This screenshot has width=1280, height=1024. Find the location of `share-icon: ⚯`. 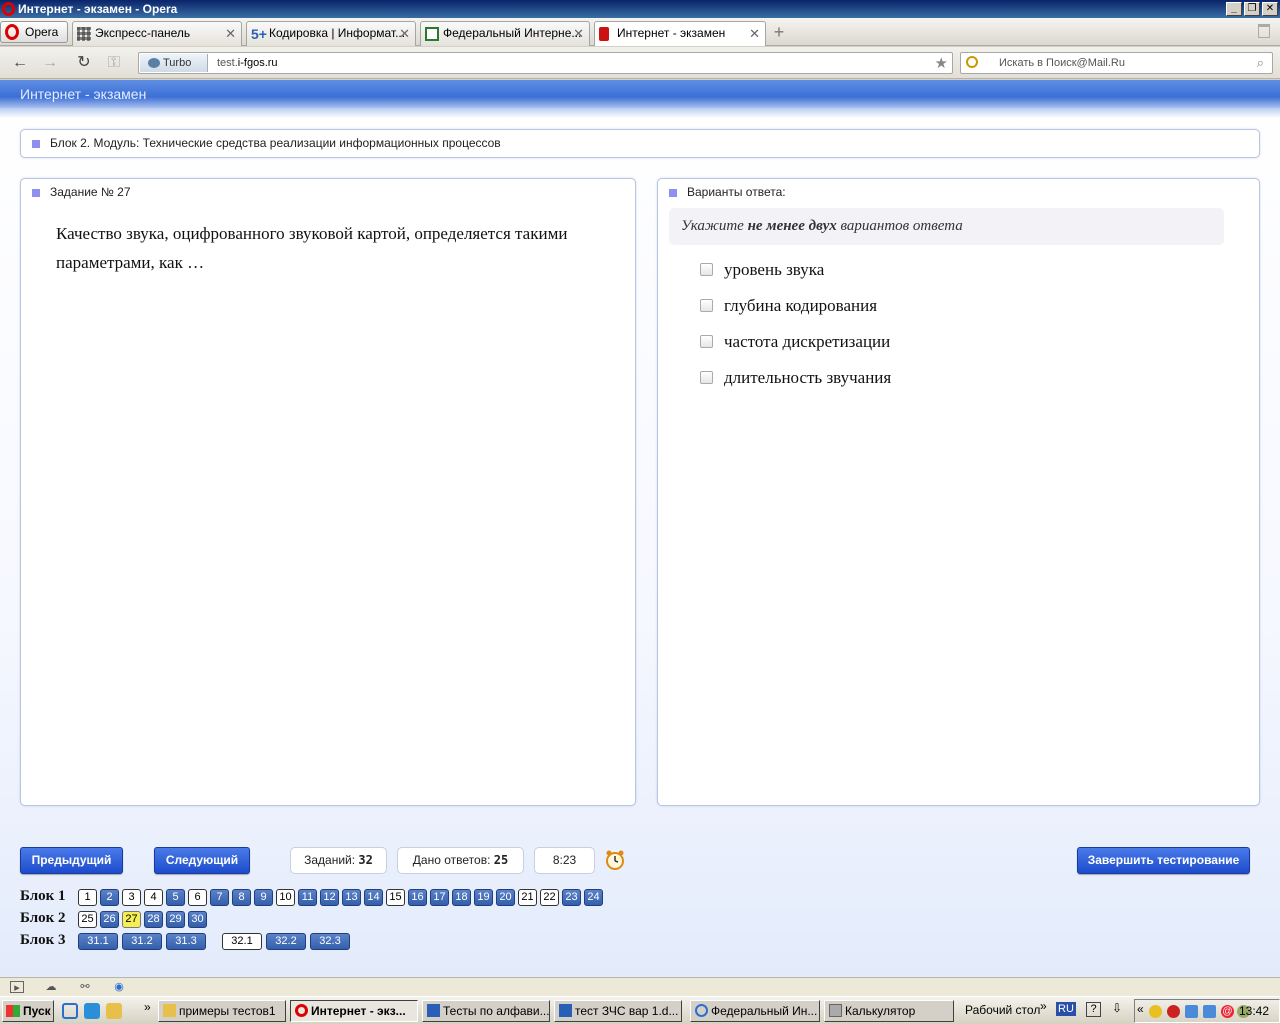

share-icon: ⚯ is located at coordinates (85, 987).